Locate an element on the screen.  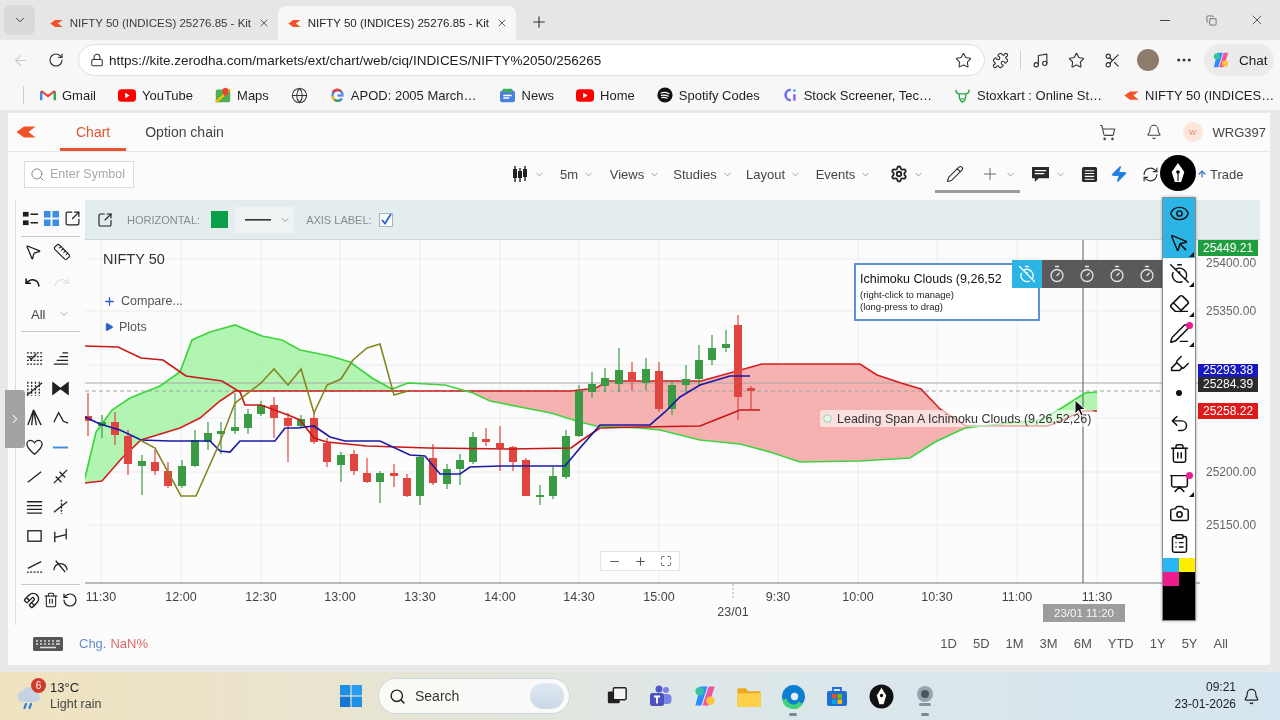
range-button: 3M is located at coordinates (1048, 643).